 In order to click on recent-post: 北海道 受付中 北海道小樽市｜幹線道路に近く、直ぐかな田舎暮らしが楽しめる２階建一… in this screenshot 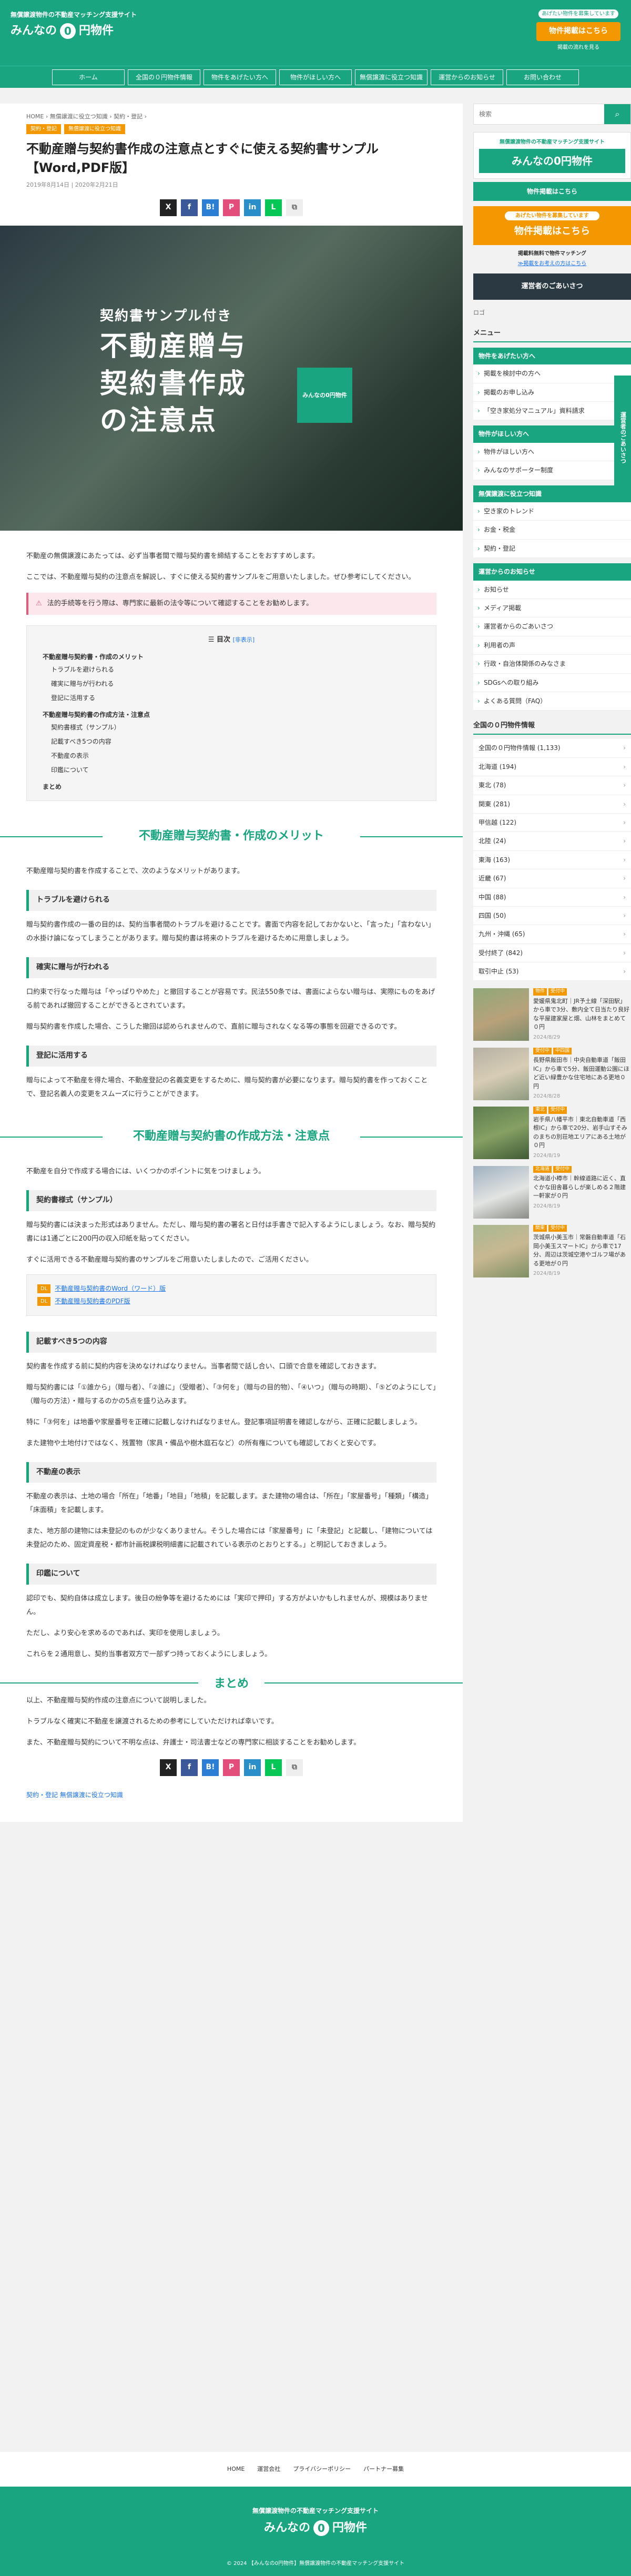, I will do `click(552, 1192)`.